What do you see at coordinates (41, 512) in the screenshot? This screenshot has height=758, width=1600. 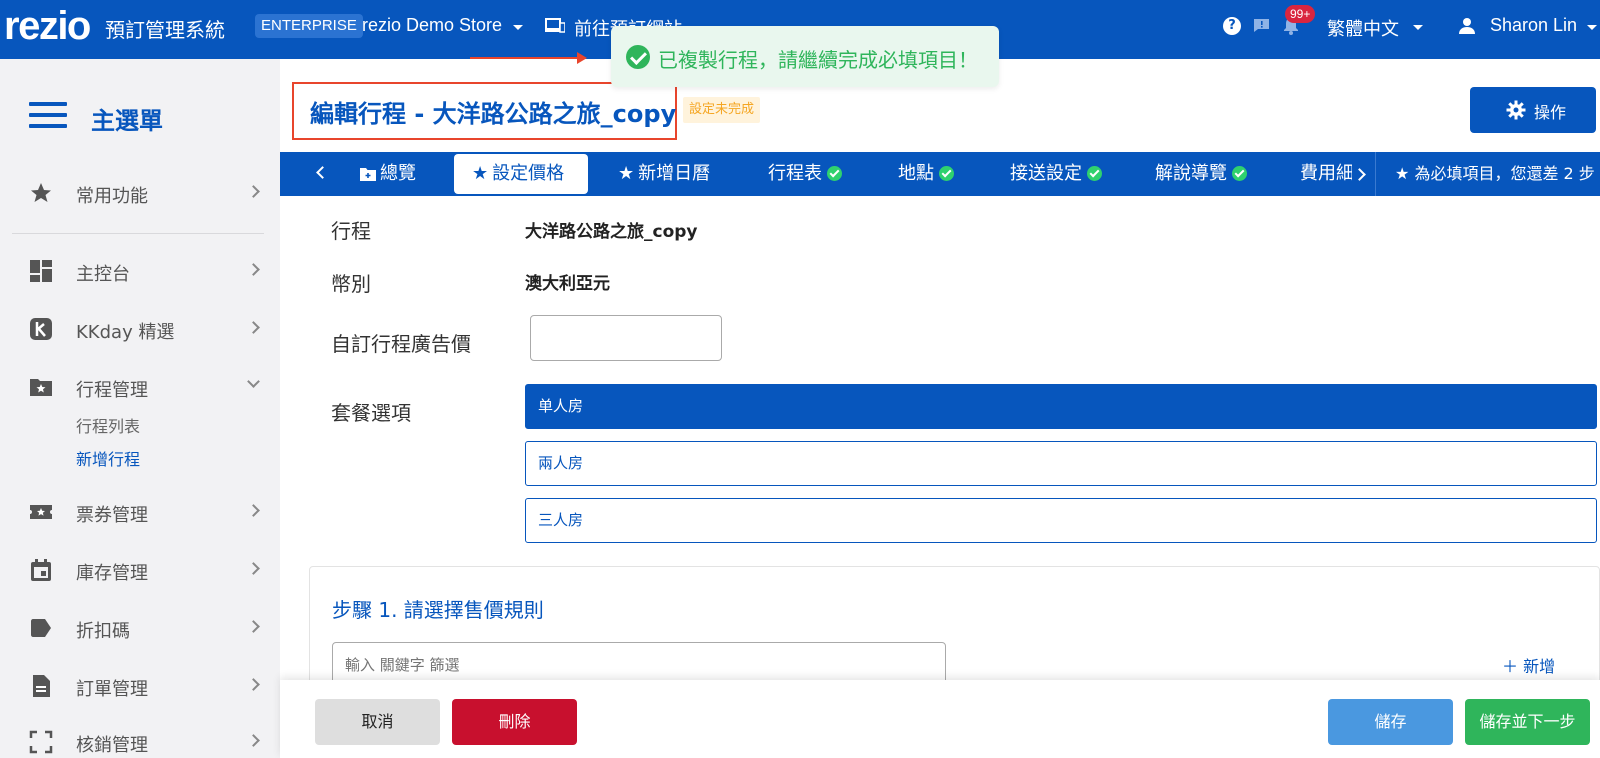 I see `ticket-icon` at bounding box center [41, 512].